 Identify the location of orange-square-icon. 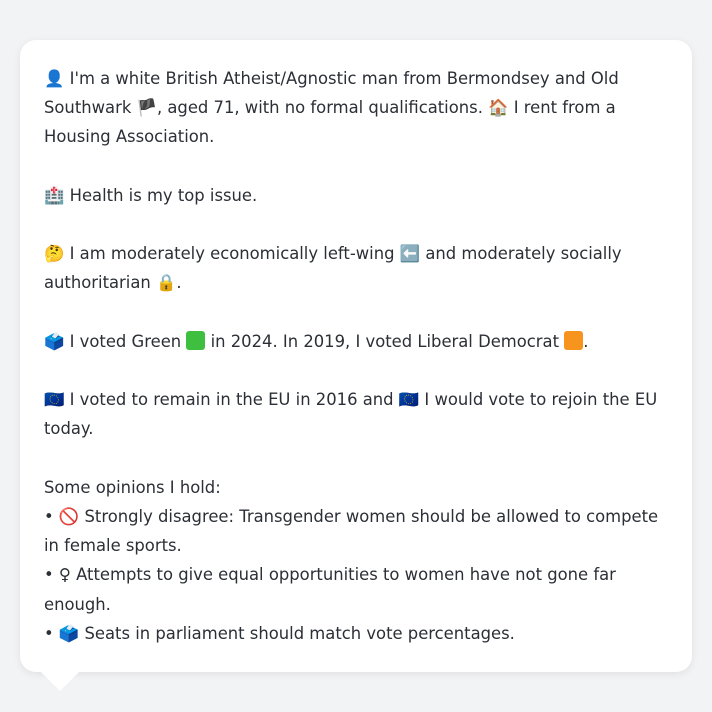
(574, 340).